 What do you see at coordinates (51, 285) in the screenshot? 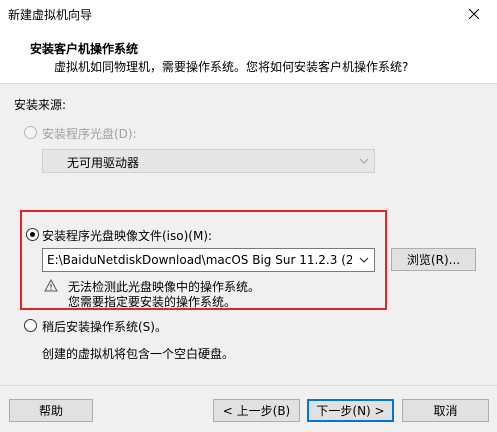
I see `warning-icon` at bounding box center [51, 285].